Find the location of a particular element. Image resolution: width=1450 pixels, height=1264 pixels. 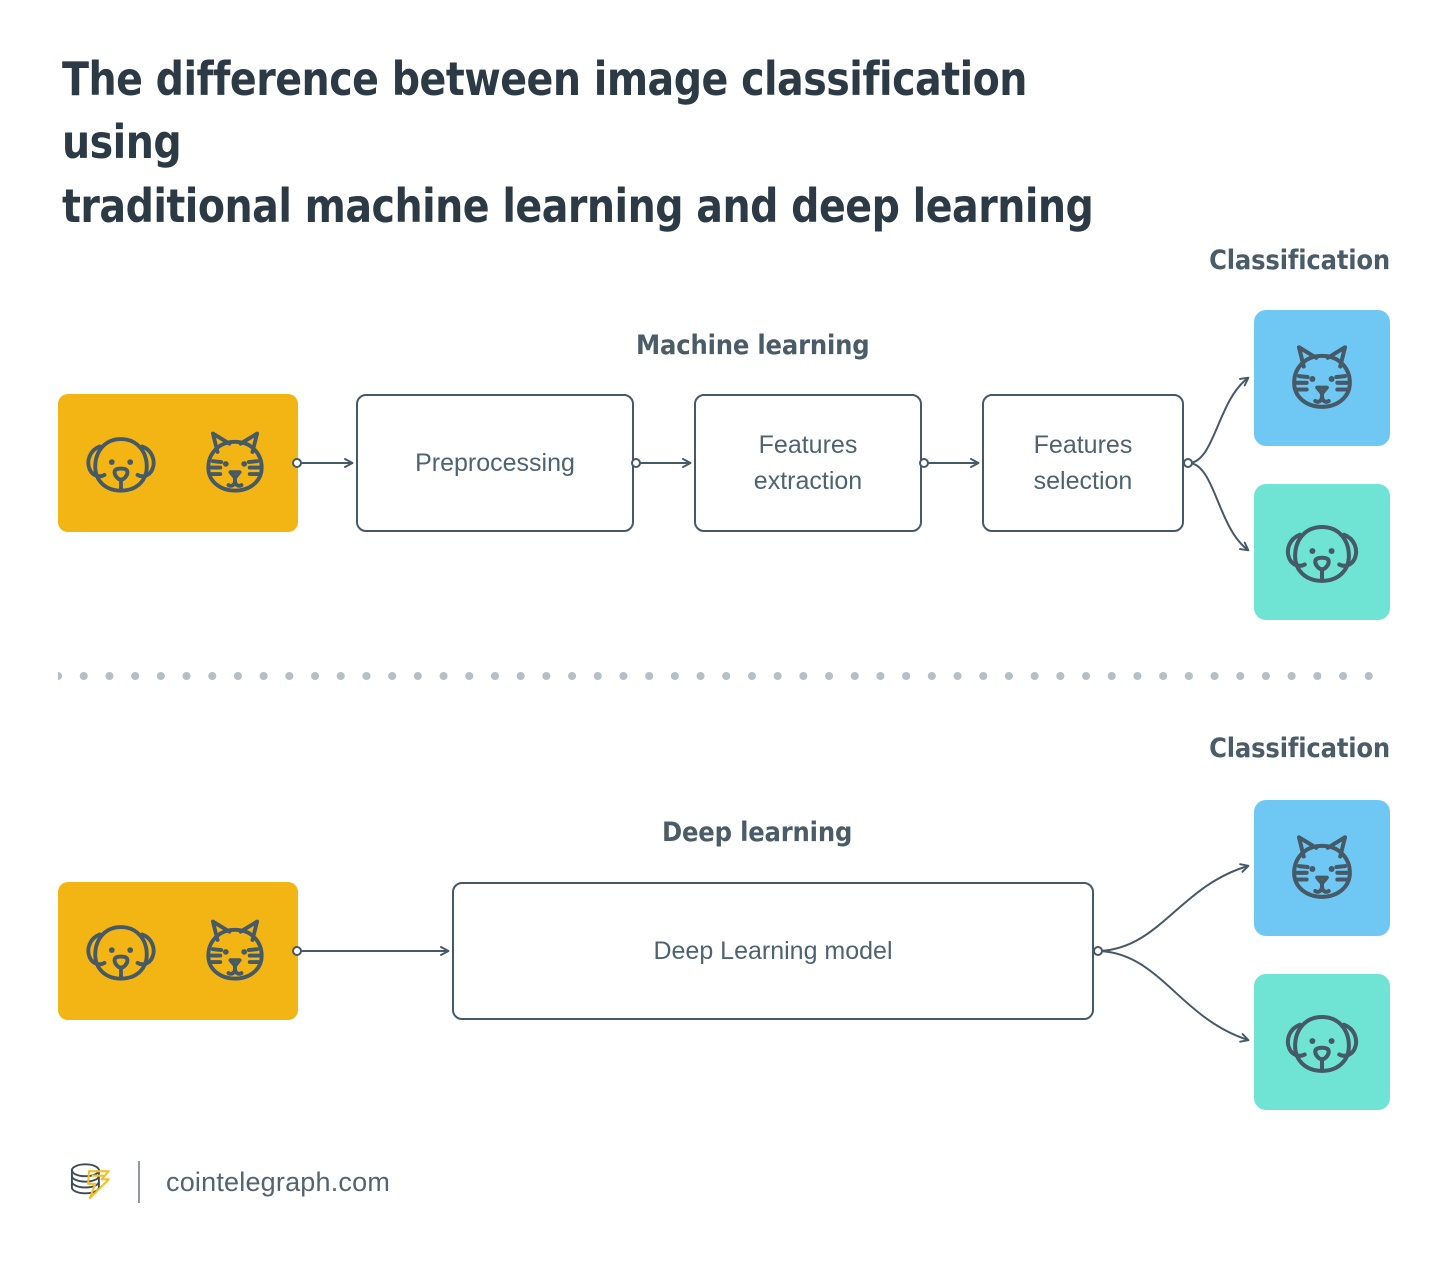

section-label-deep-learning: Deep learning is located at coordinates (757, 832).